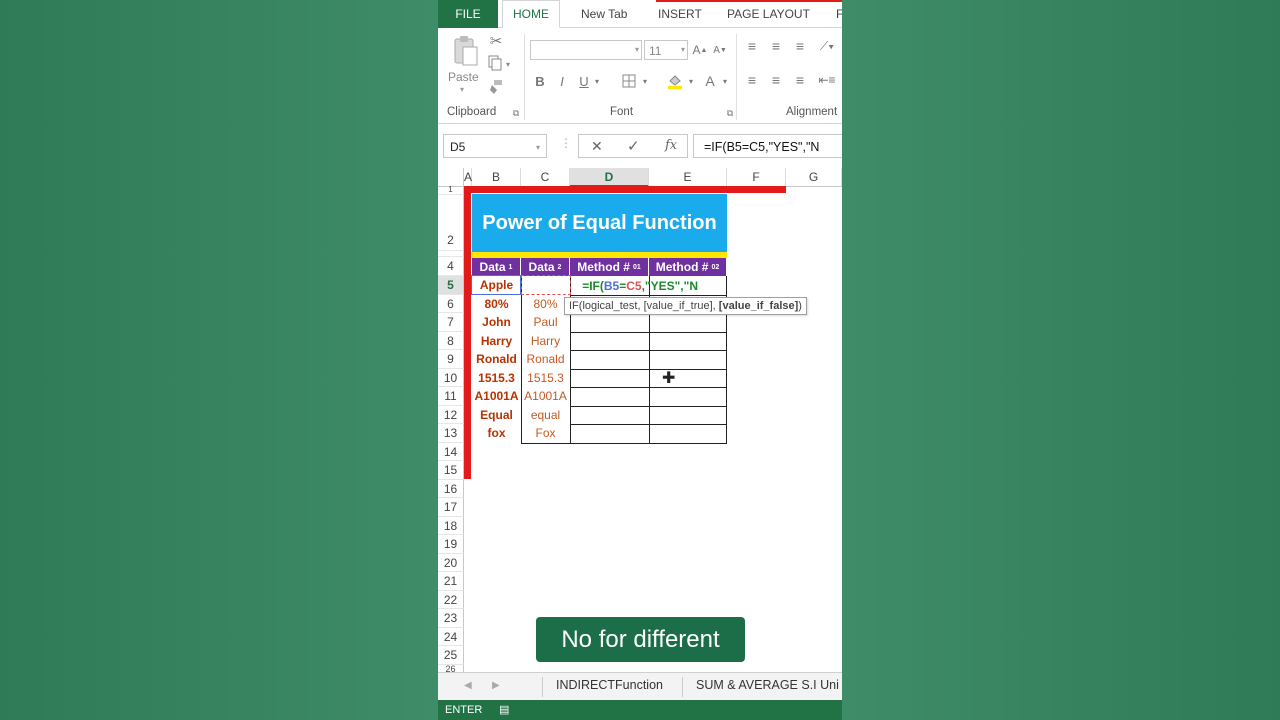 The image size is (1280, 720). What do you see at coordinates (451, 599) in the screenshot?
I see `row-header: 22` at bounding box center [451, 599].